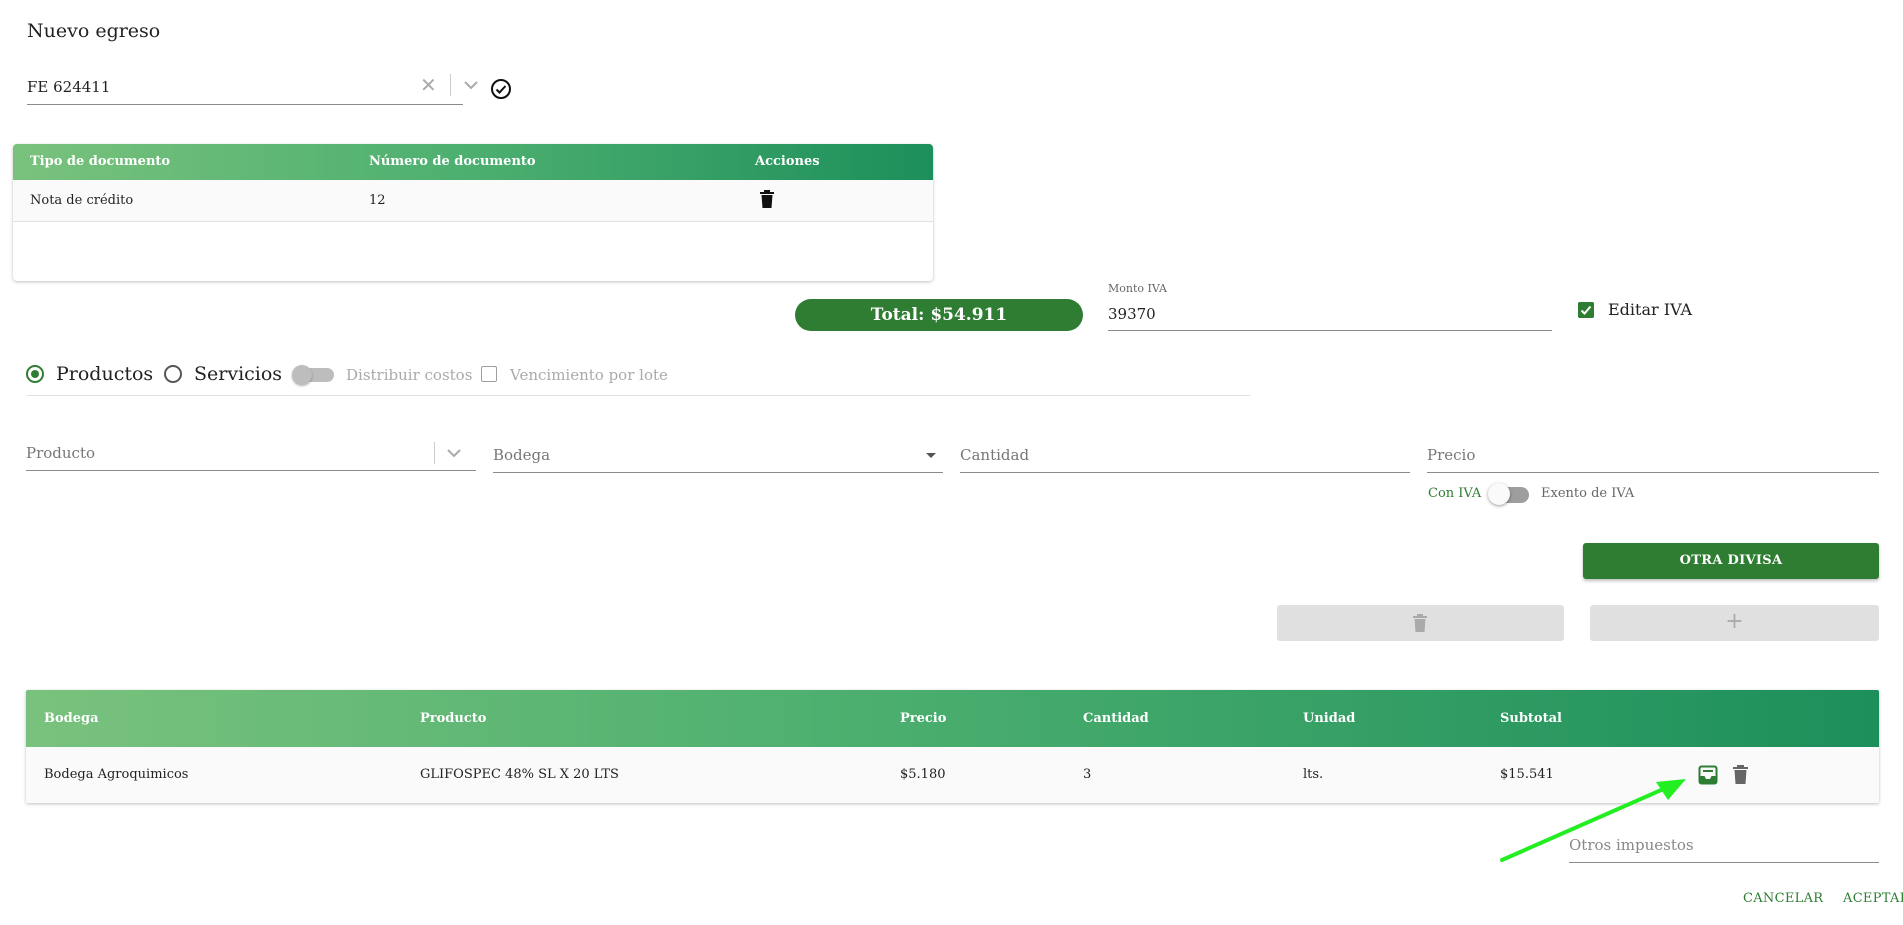 Image resolution: width=1903 pixels, height=925 pixels. What do you see at coordinates (1873, 898) in the screenshot?
I see `accept-button: ACEPTAR` at bounding box center [1873, 898].